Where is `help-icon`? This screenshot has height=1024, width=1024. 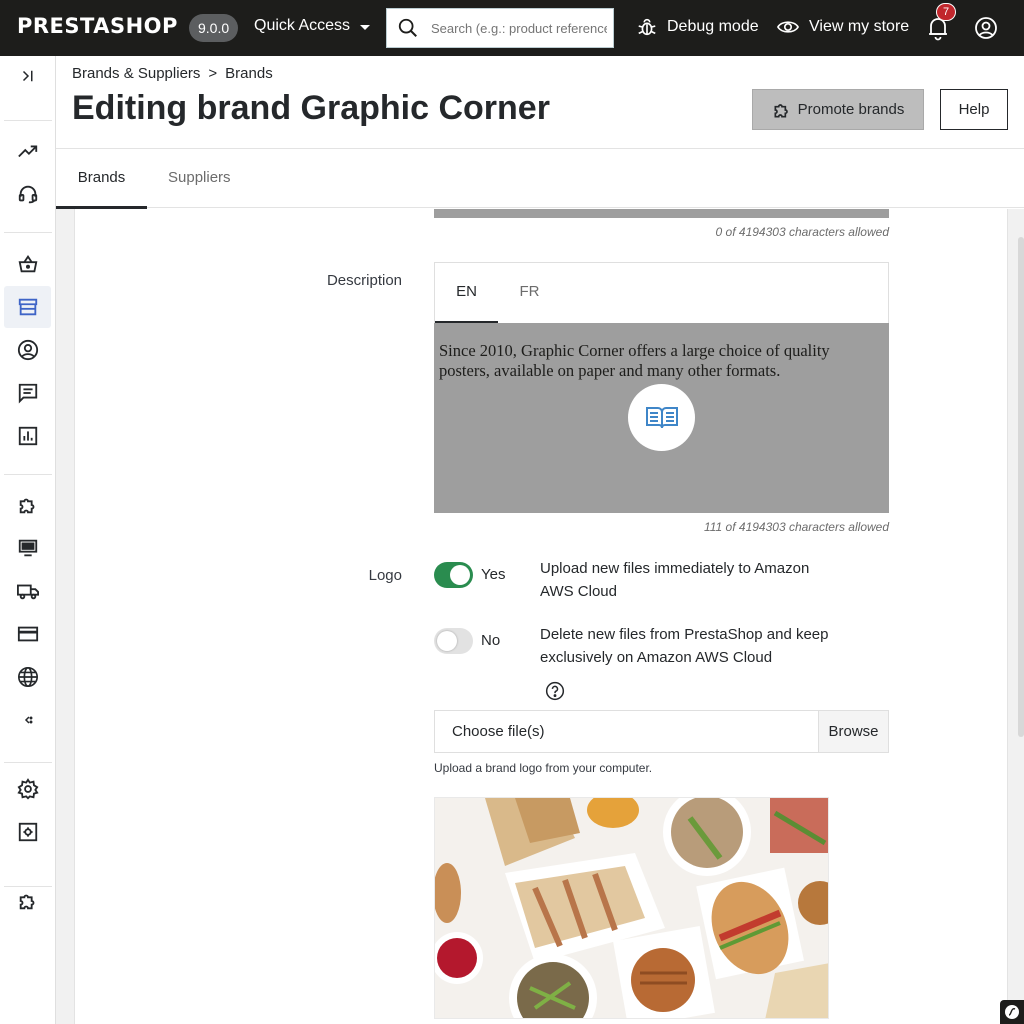 help-icon is located at coordinates (555, 693).